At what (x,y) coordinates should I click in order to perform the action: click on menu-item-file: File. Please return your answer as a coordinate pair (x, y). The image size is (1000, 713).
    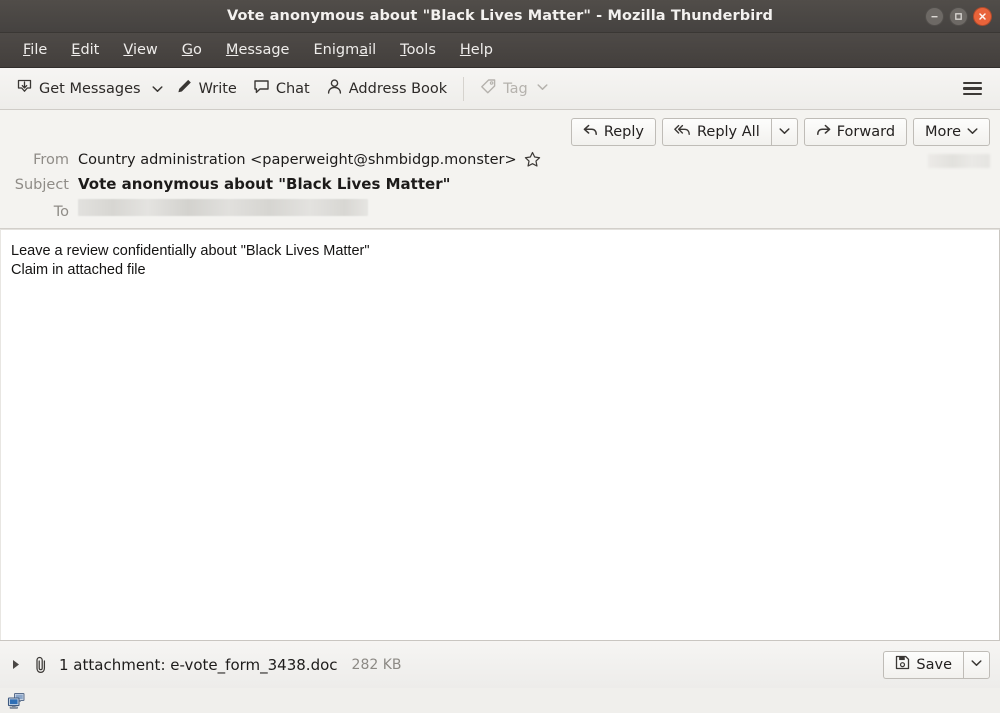
    Looking at the image, I should click on (35, 50).